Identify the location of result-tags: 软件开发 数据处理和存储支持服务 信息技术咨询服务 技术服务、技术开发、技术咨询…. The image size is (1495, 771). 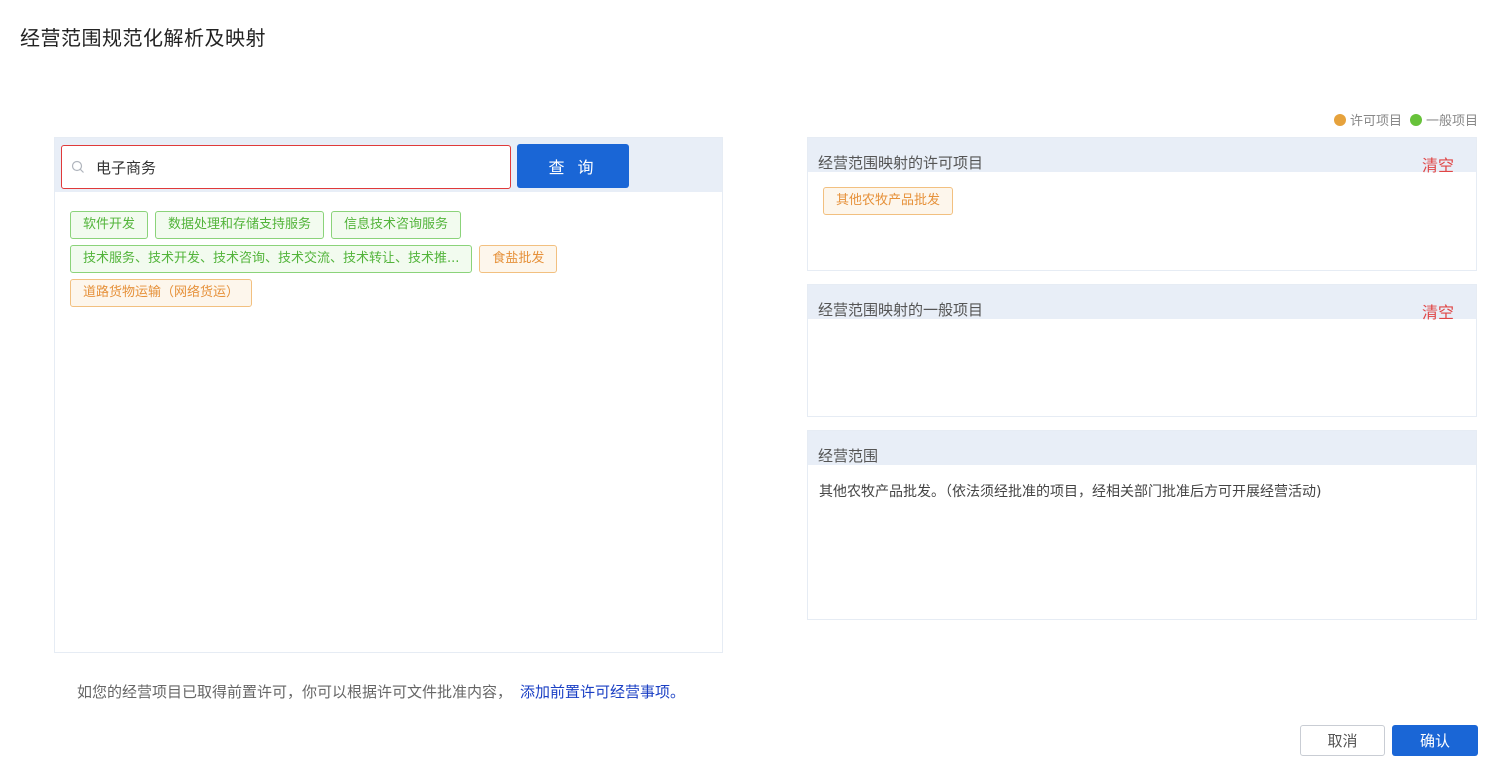
(390, 262).